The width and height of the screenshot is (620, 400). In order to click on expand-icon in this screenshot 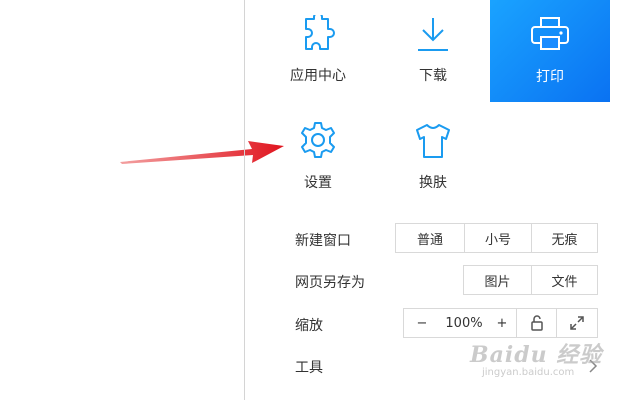, I will do `click(577, 323)`.